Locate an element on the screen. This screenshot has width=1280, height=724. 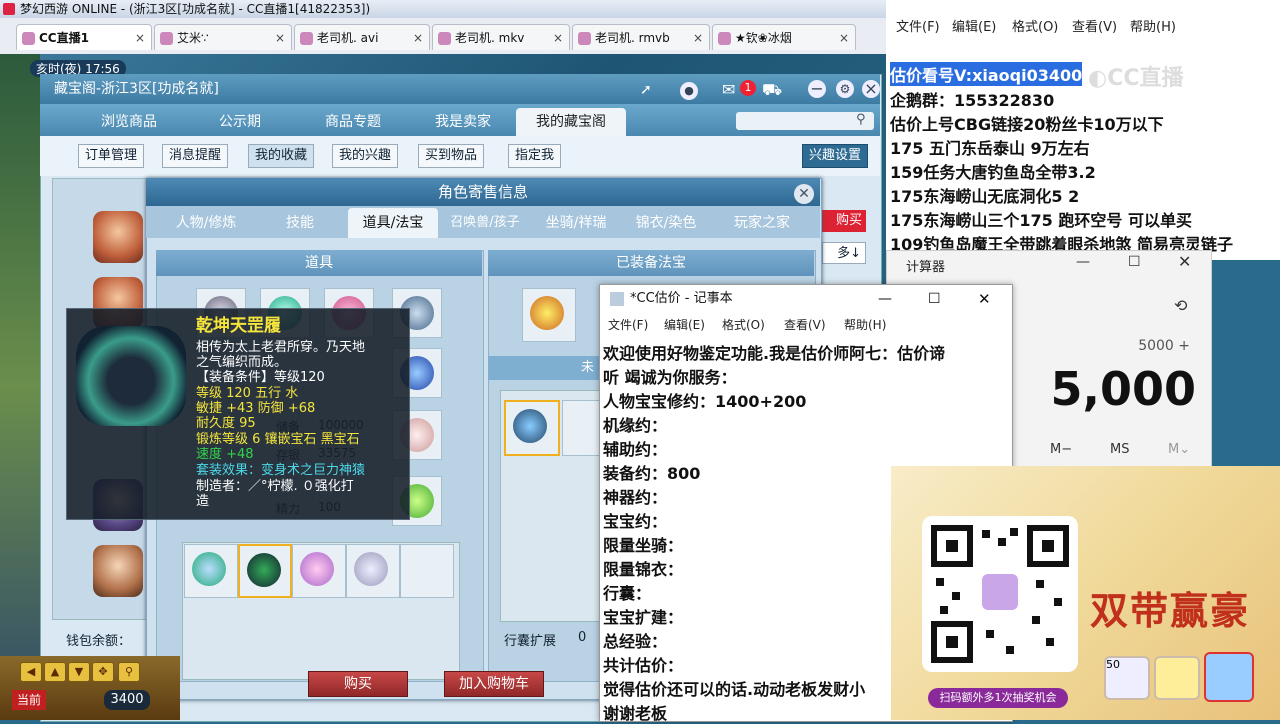
notepad-line: 装备约：800 is located at coordinates (651, 472).